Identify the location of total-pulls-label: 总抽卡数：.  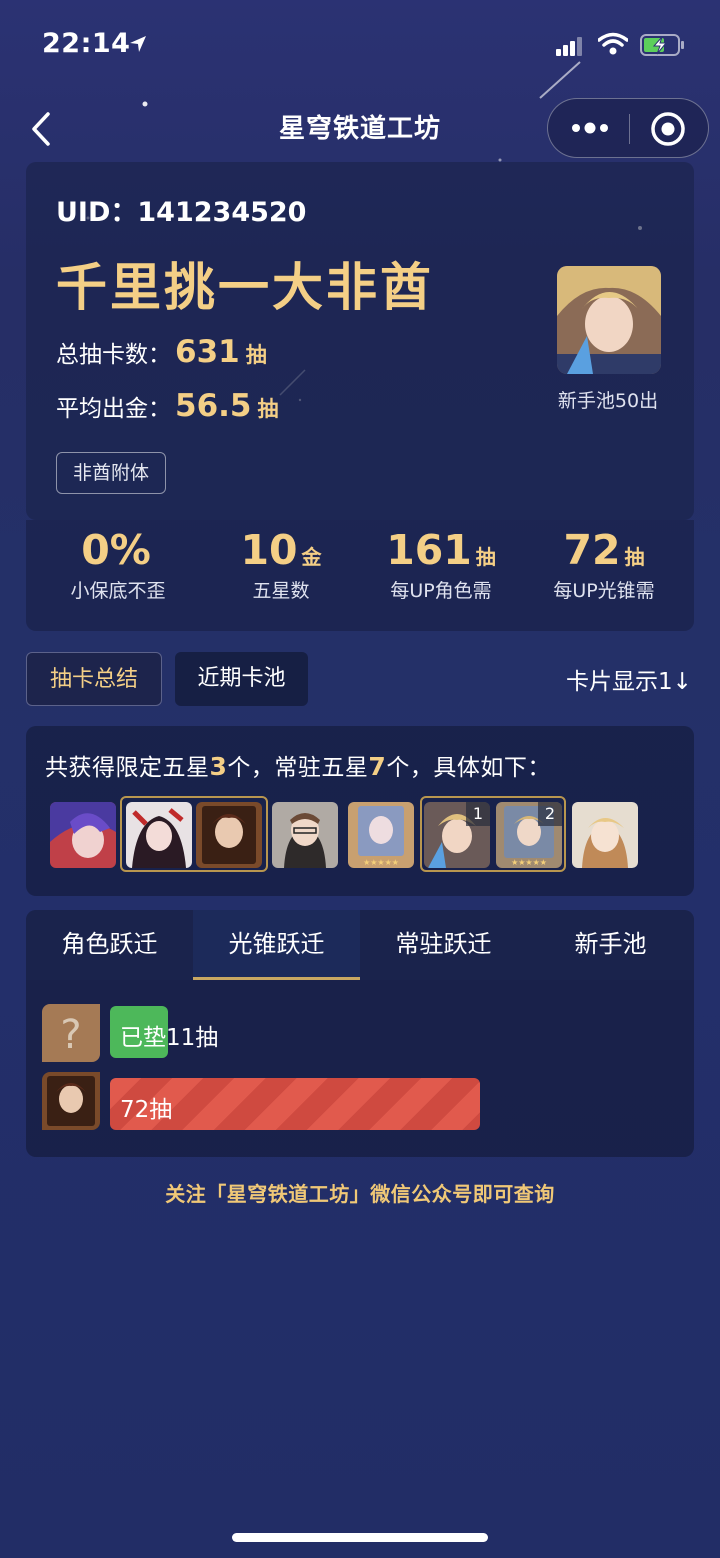
(113, 355).